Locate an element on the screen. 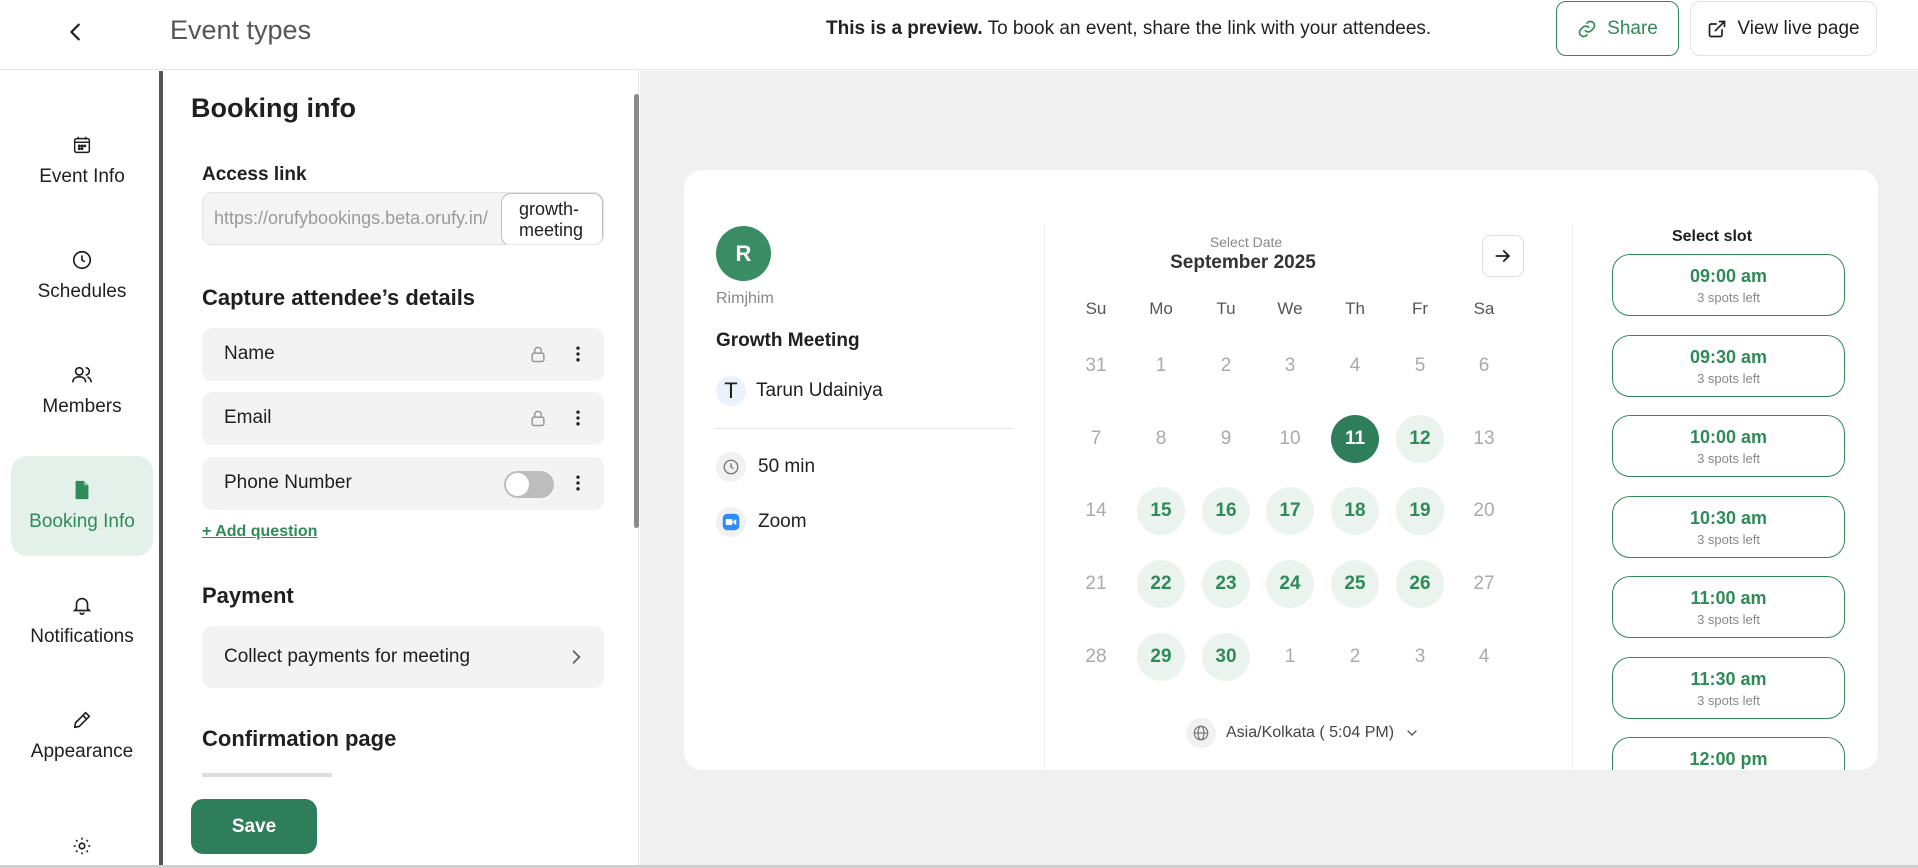  nav-appearance: Appearance is located at coordinates (82, 736).